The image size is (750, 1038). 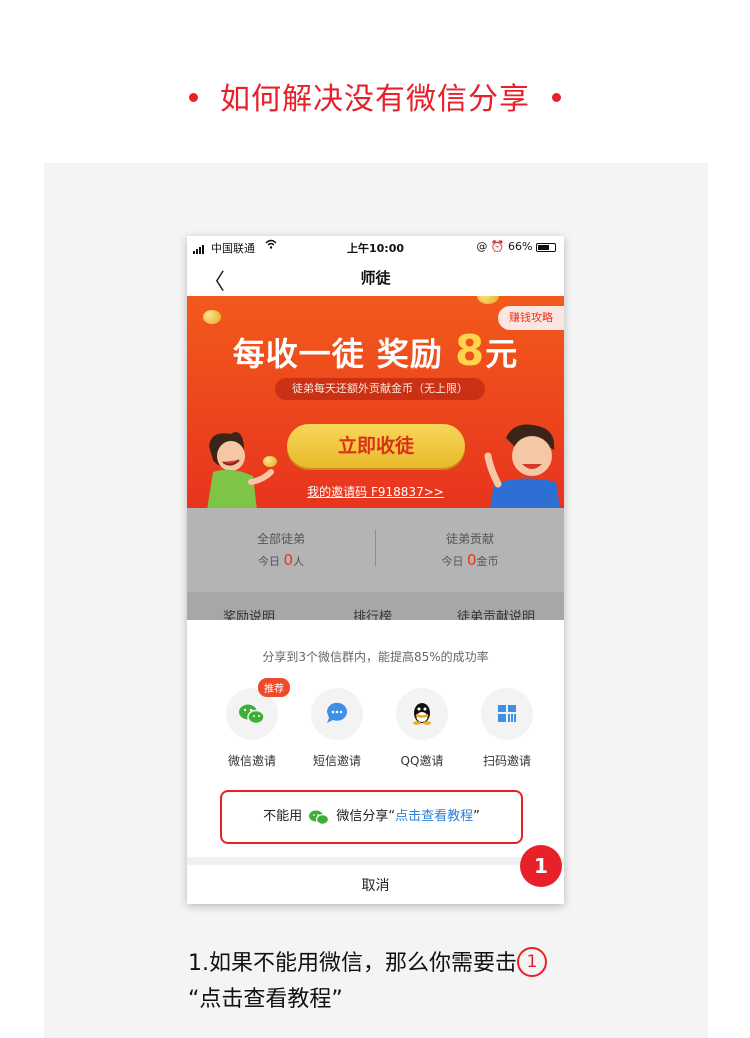 I want to click on fallback-suffix: ”, so click(x=476, y=816).